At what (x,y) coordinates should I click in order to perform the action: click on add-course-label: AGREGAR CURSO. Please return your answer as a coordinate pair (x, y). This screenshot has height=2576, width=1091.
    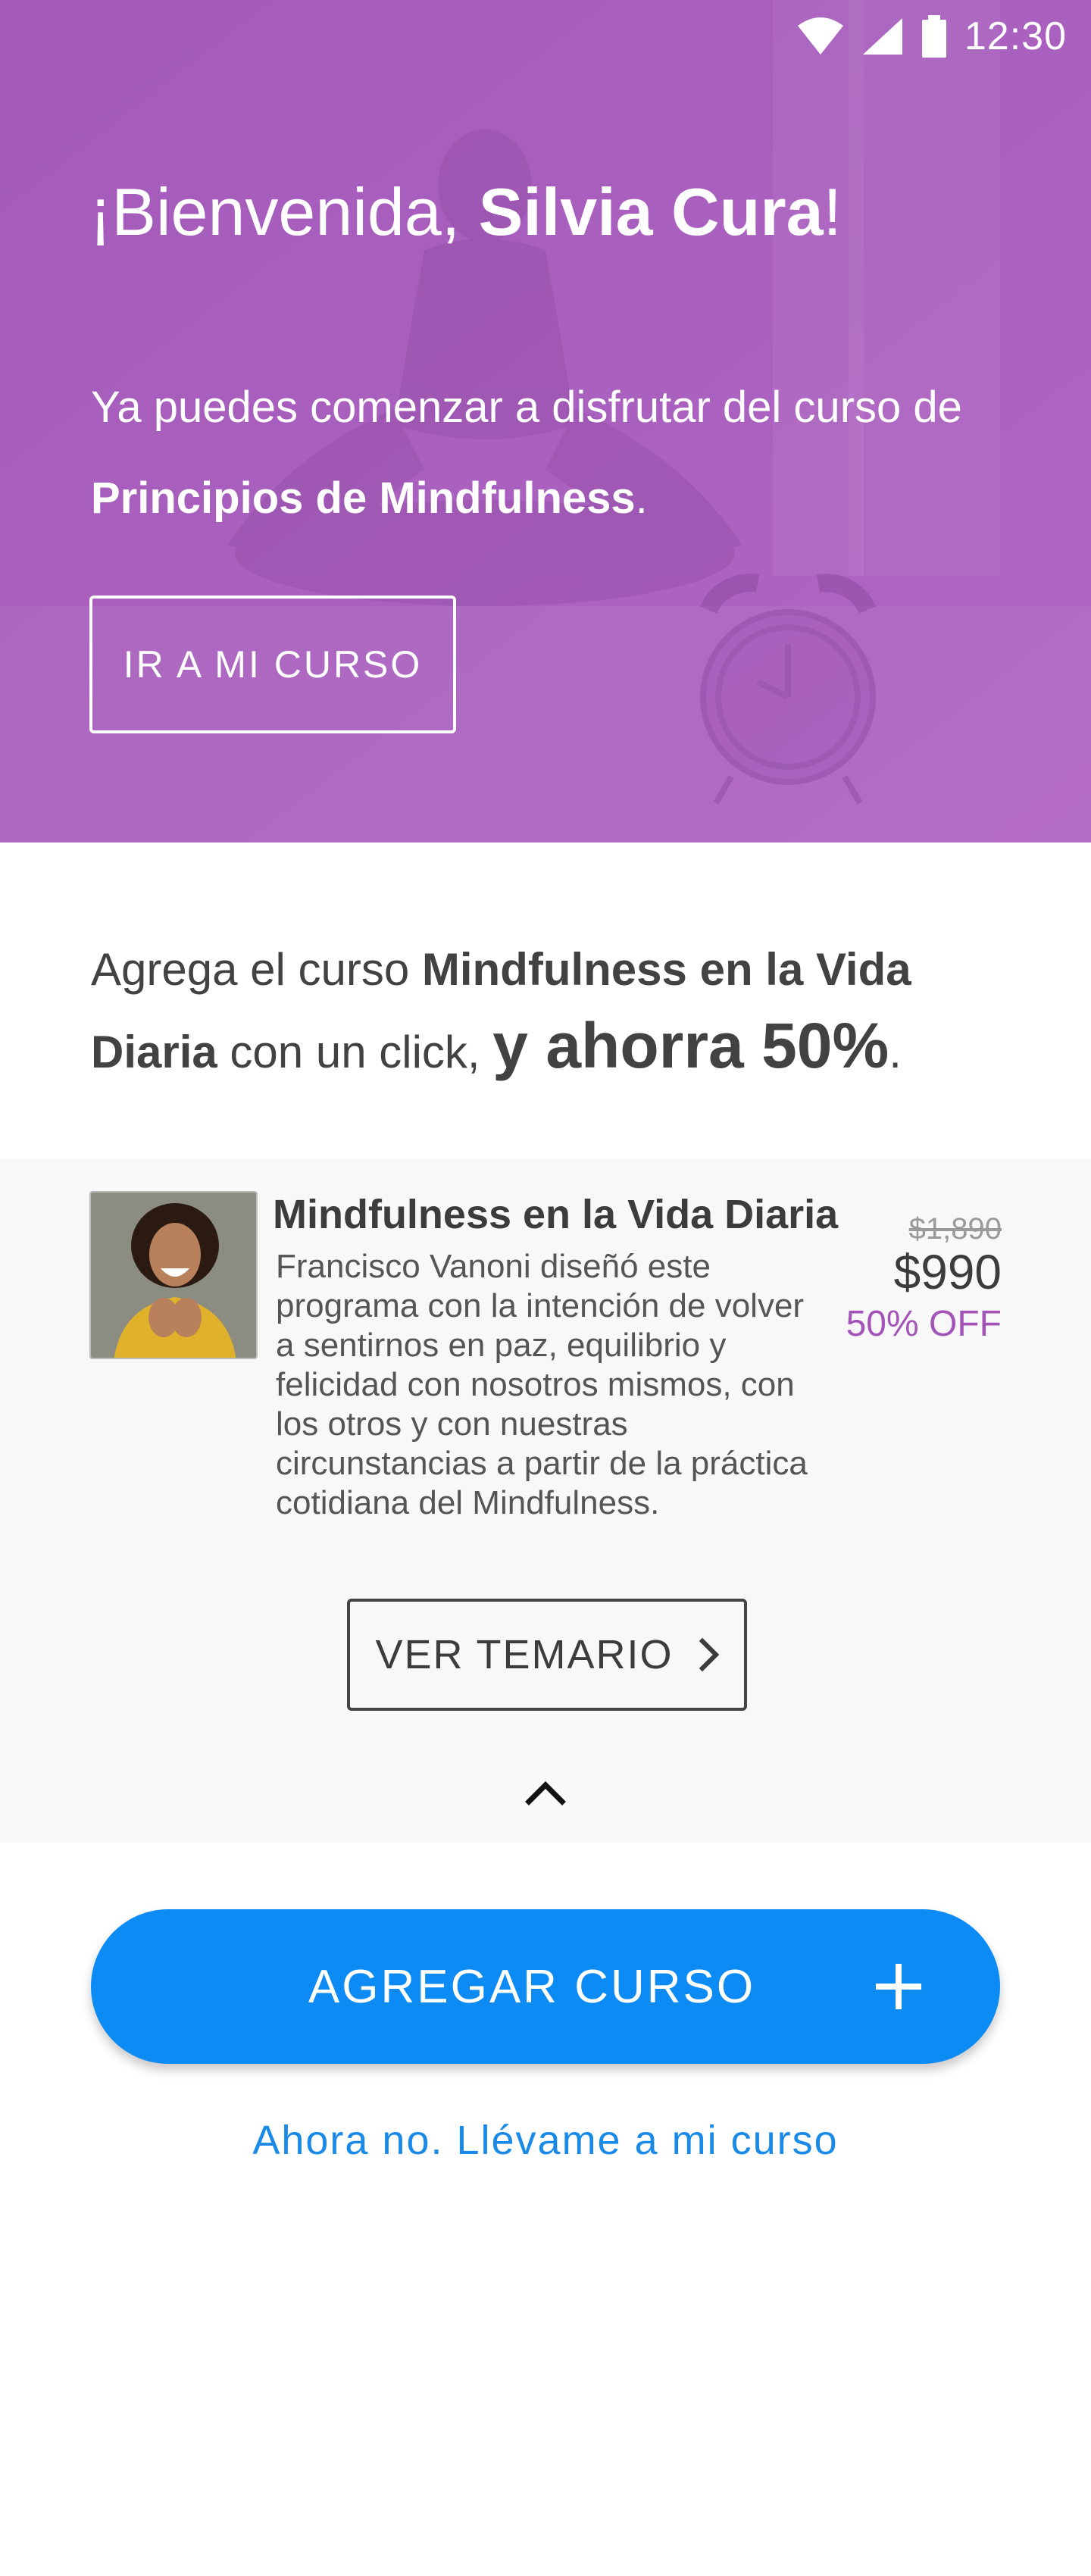
    Looking at the image, I should click on (532, 1987).